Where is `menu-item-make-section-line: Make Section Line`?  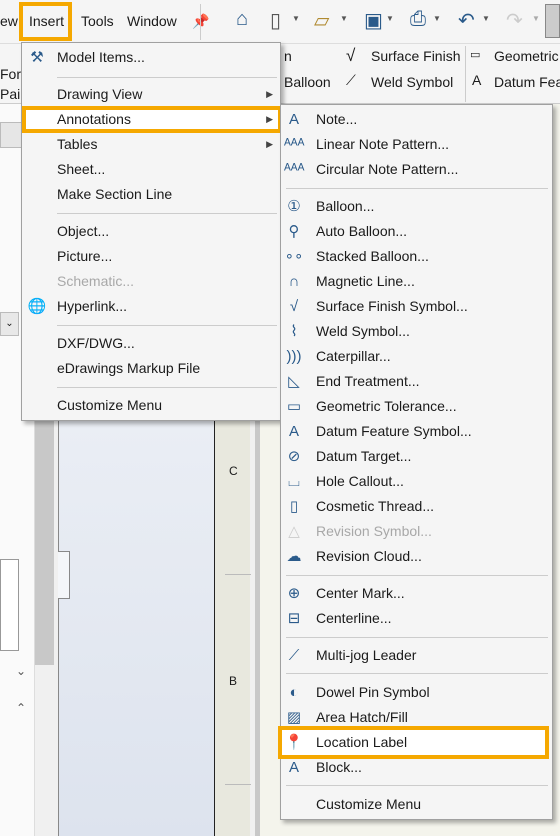
menu-item-make-section-line: Make Section Line is located at coordinates (151, 194).